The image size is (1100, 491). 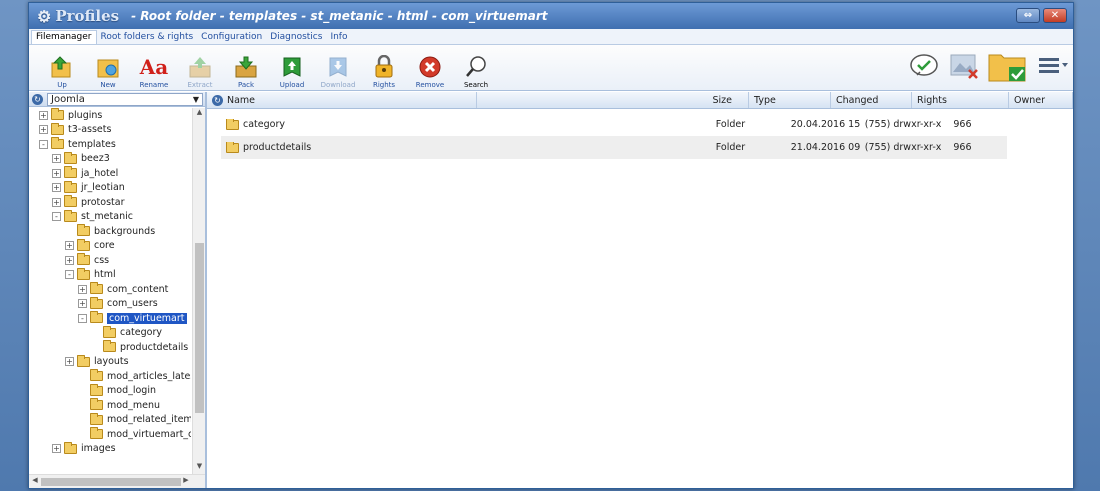 I want to click on folder-up-icon, so click(x=62, y=67).